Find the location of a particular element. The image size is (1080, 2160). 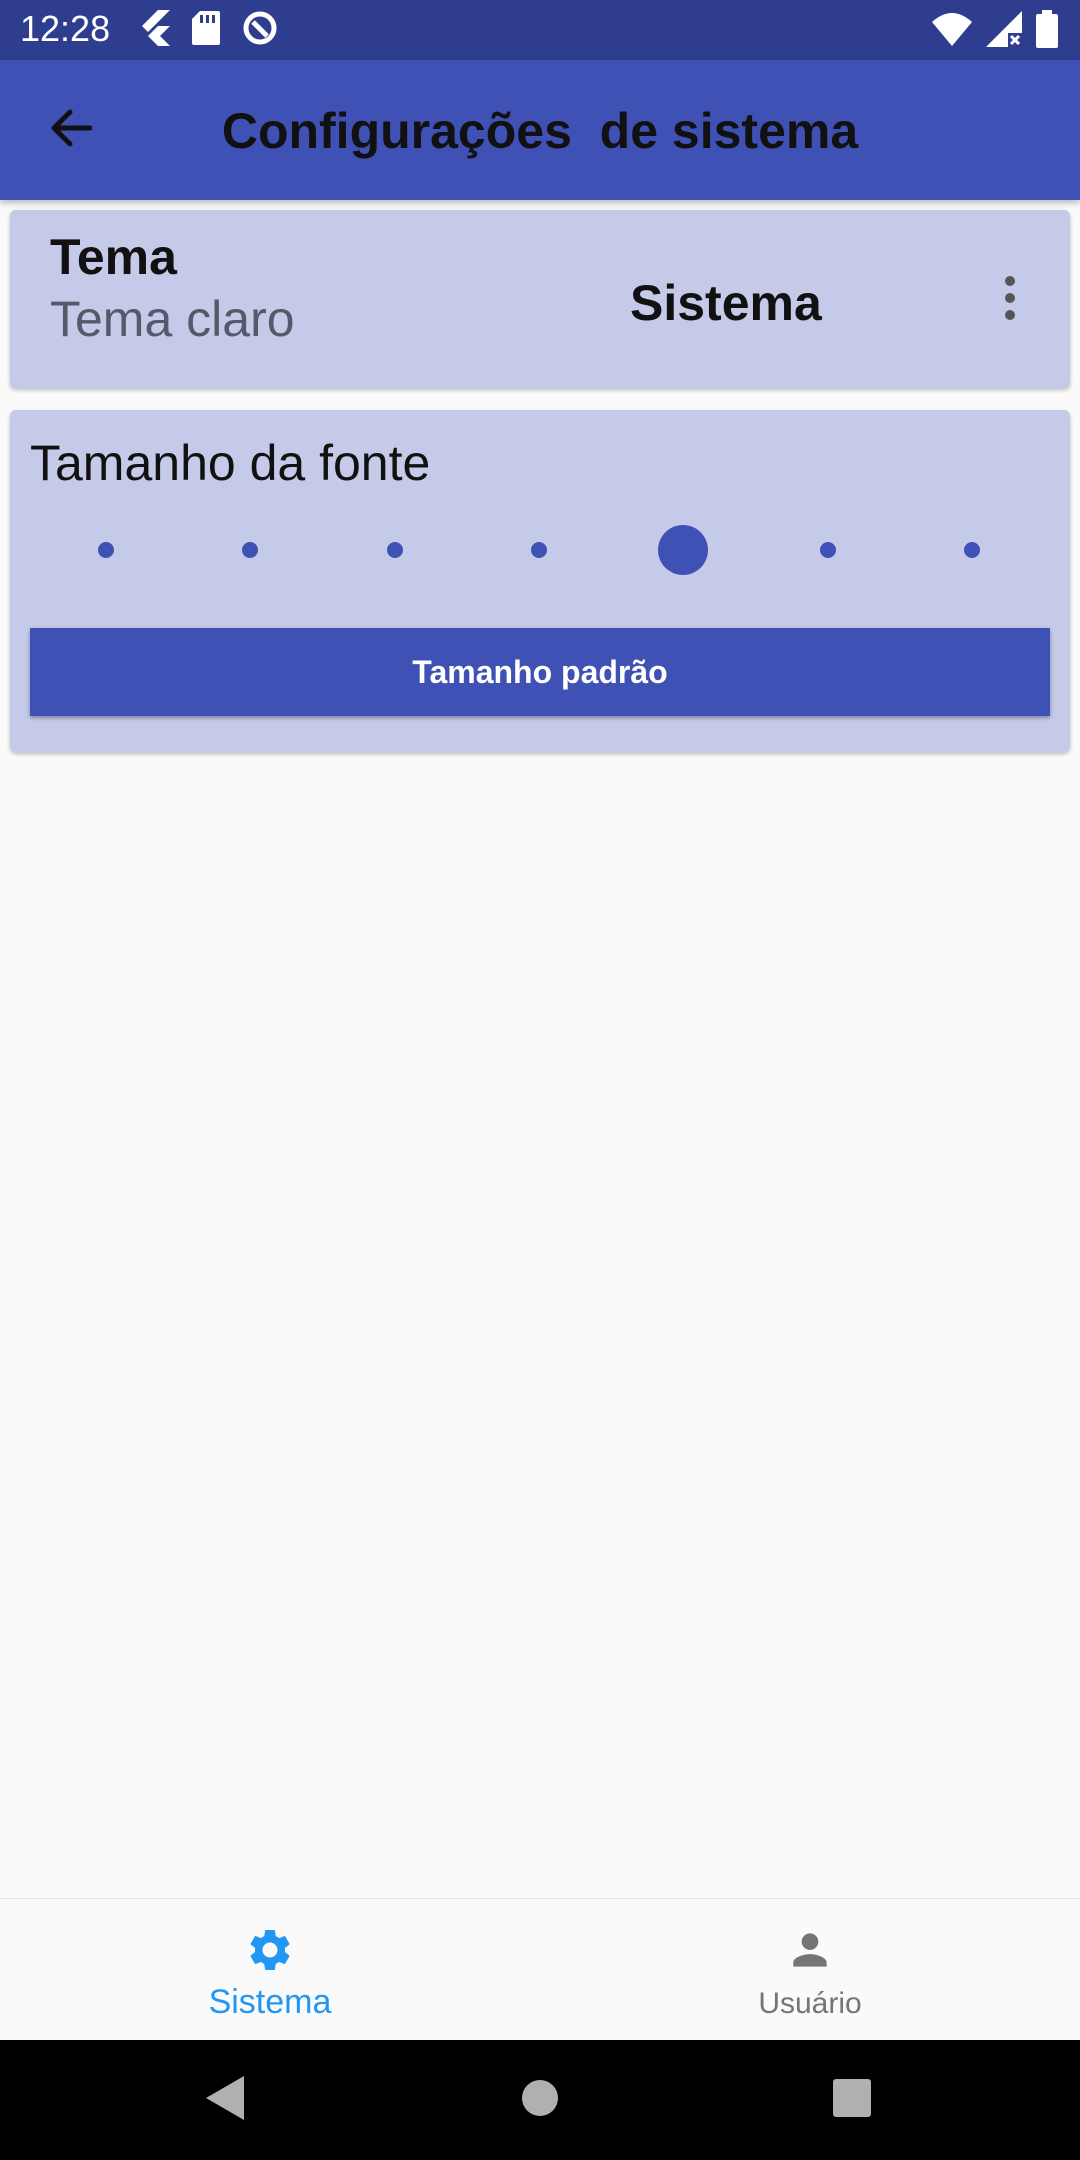

theme-menu-button is located at coordinates (1010, 300).